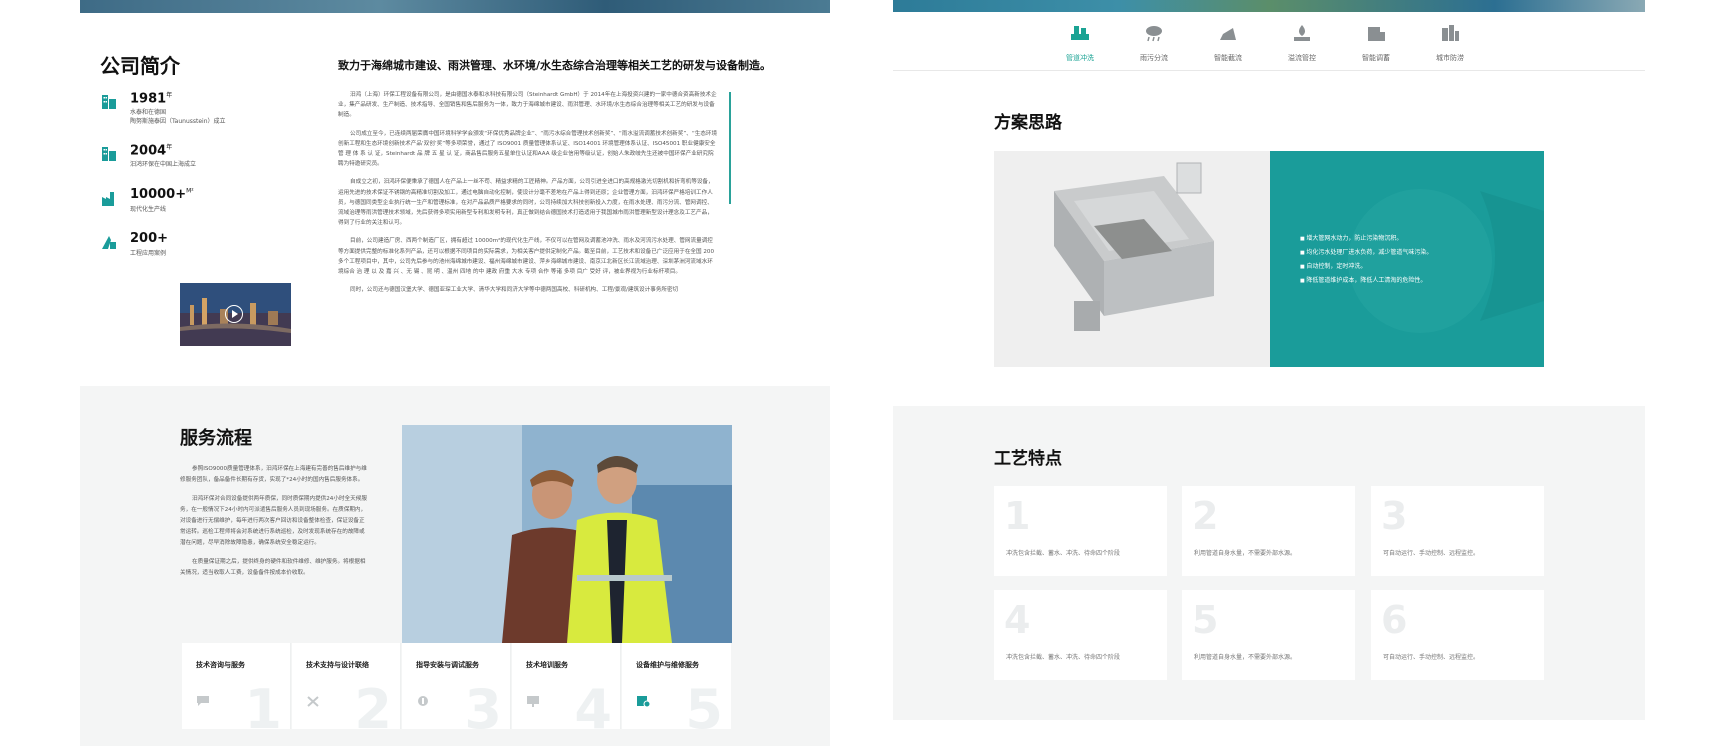  I want to click on flush-chamber-image, so click(1132, 259).